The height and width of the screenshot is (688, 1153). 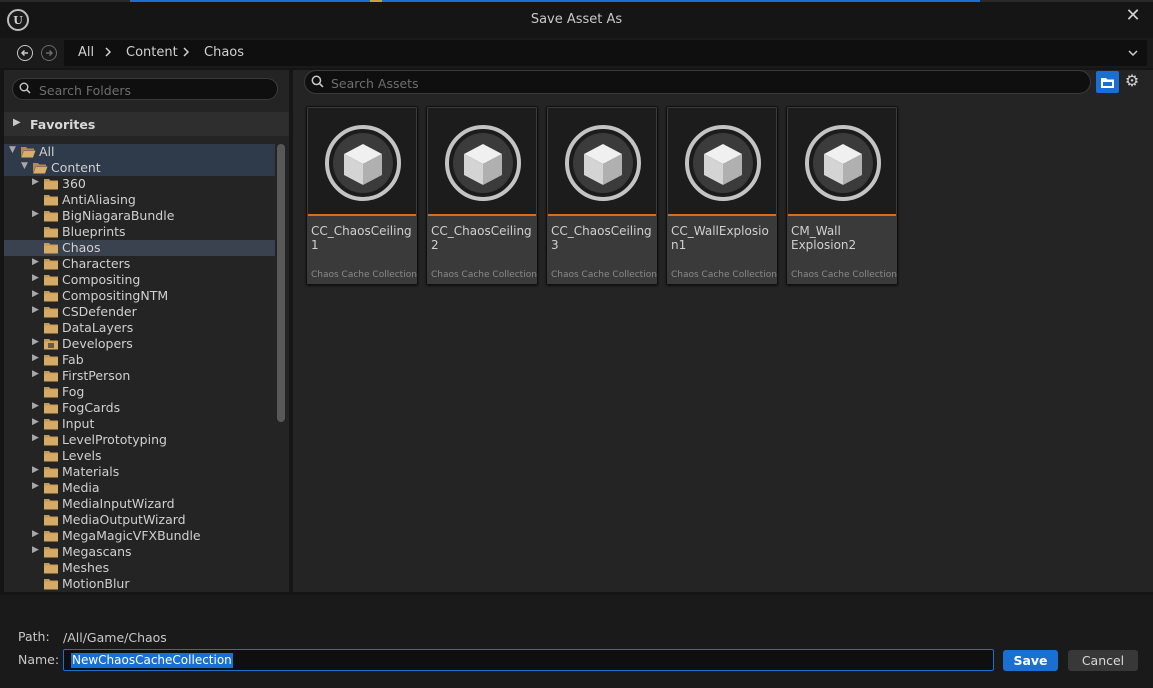 I want to click on folder-tree-item: Chaos, so click(x=139, y=248).